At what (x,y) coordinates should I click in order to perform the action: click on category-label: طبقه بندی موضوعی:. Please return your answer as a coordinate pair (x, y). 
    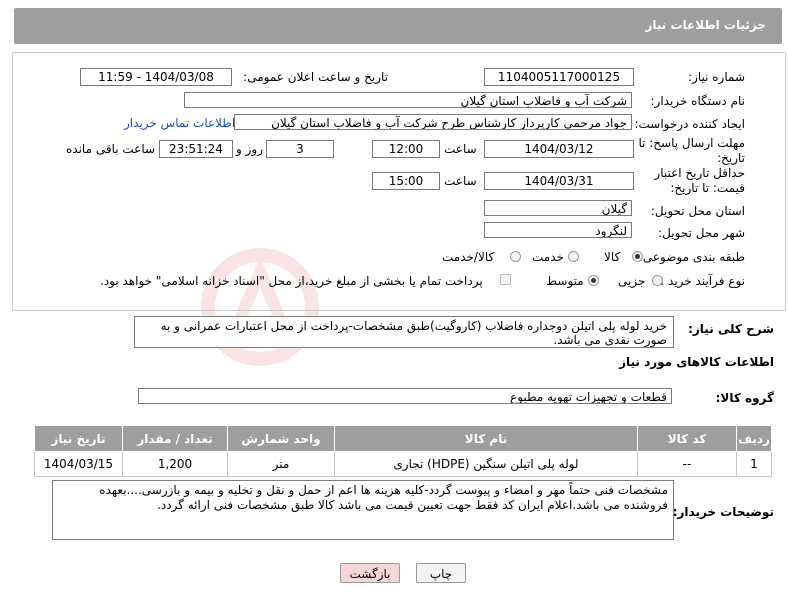
    Looking at the image, I should click on (691, 257).